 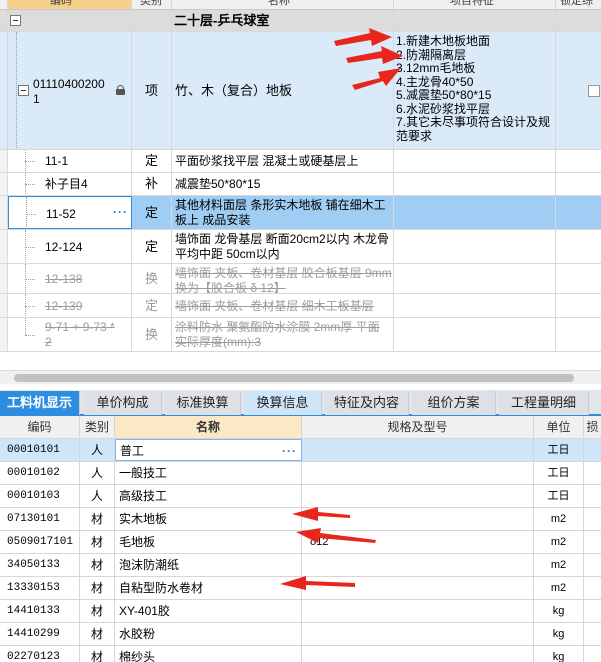 What do you see at coordinates (222, 20) in the screenshot?
I see `group-title: 二十层-乒乓球室` at bounding box center [222, 20].